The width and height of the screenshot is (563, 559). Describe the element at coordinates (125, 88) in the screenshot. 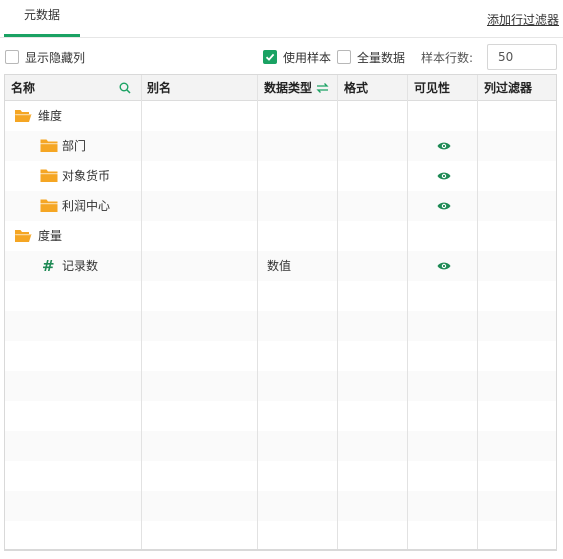

I see `search-icon` at that location.